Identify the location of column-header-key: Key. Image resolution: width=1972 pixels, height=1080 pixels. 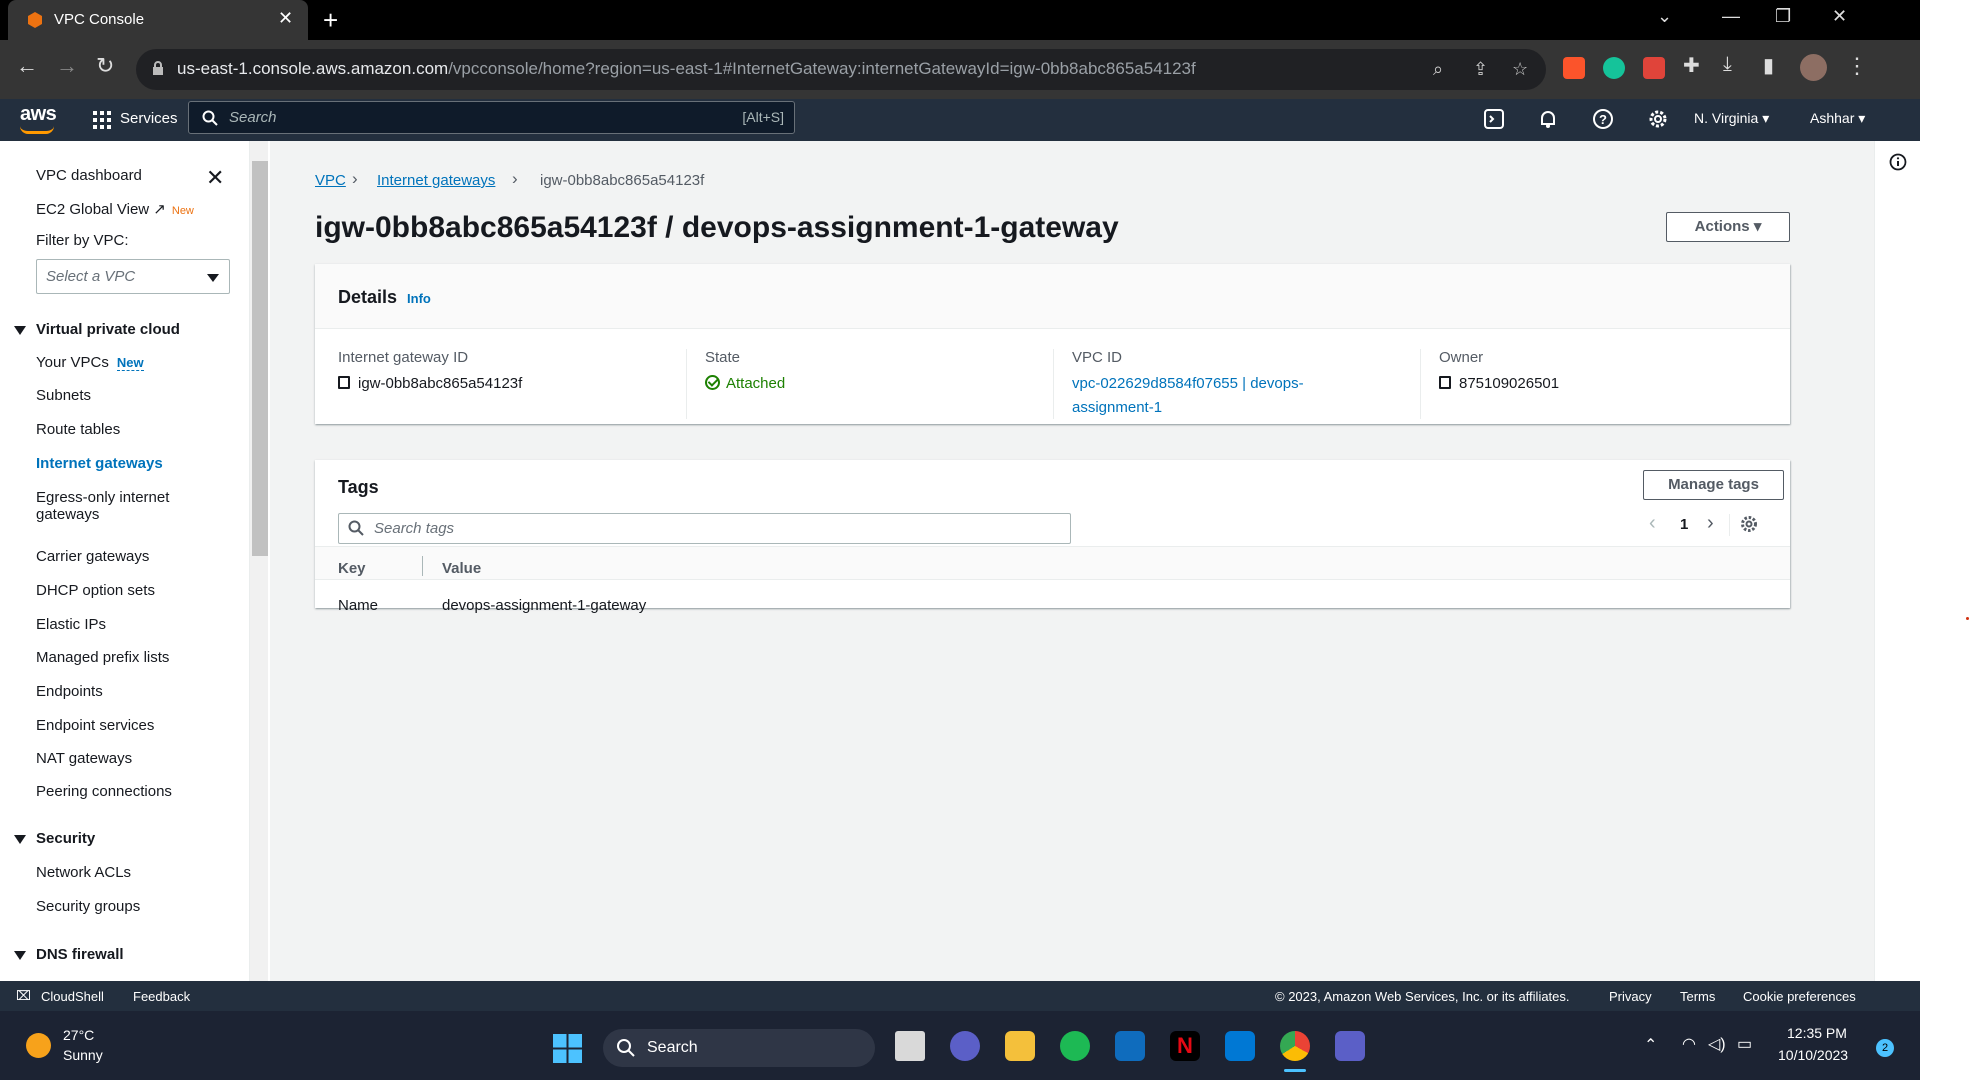
(352, 568).